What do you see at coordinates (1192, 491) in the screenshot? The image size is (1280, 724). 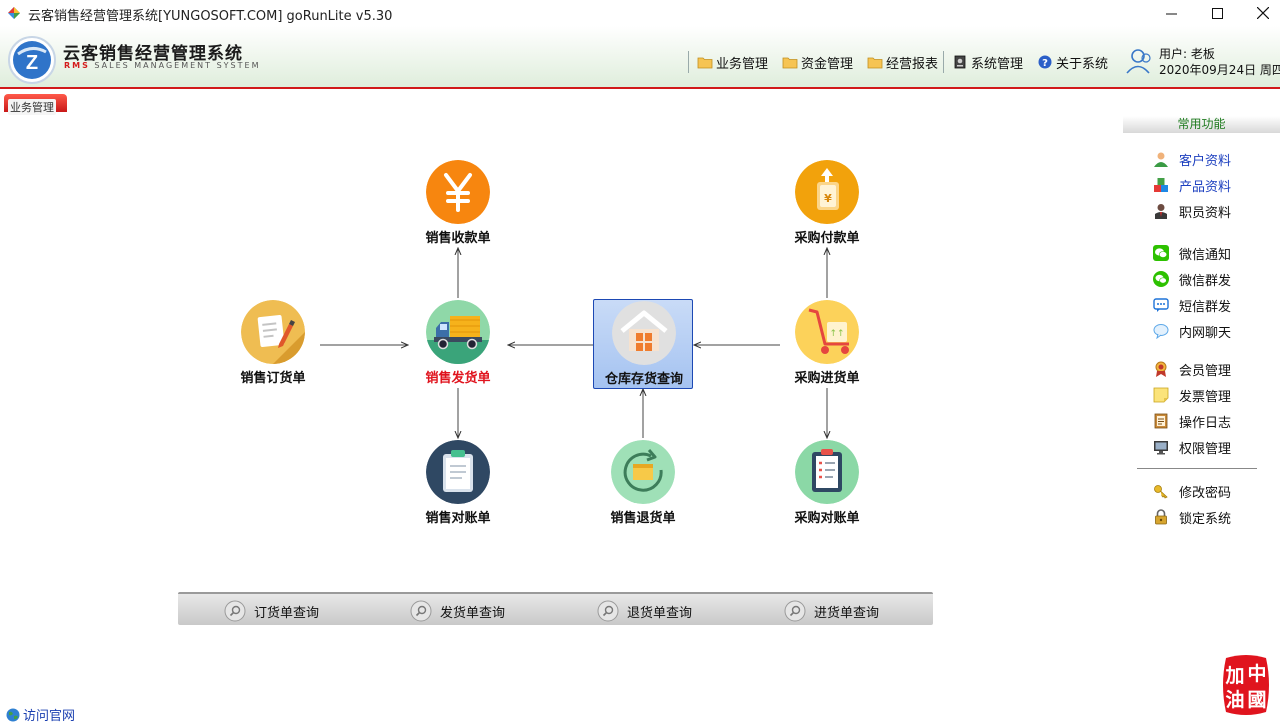 I see `sidebar-item-change-password: 修改密码` at bounding box center [1192, 491].